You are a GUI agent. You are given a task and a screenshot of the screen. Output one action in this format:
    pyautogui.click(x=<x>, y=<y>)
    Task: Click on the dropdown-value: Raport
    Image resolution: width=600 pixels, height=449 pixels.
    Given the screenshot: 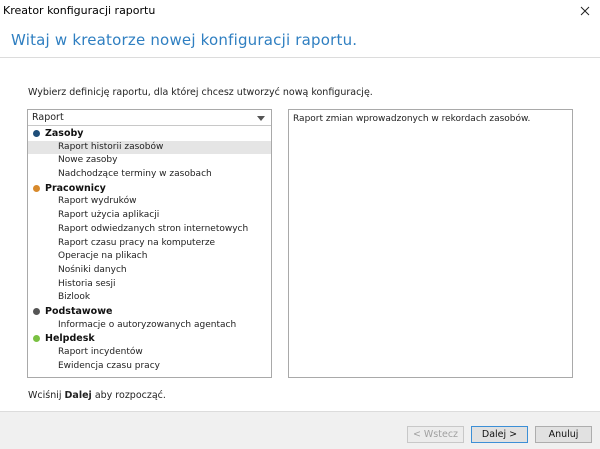 What is the action you would take?
    pyautogui.click(x=48, y=117)
    